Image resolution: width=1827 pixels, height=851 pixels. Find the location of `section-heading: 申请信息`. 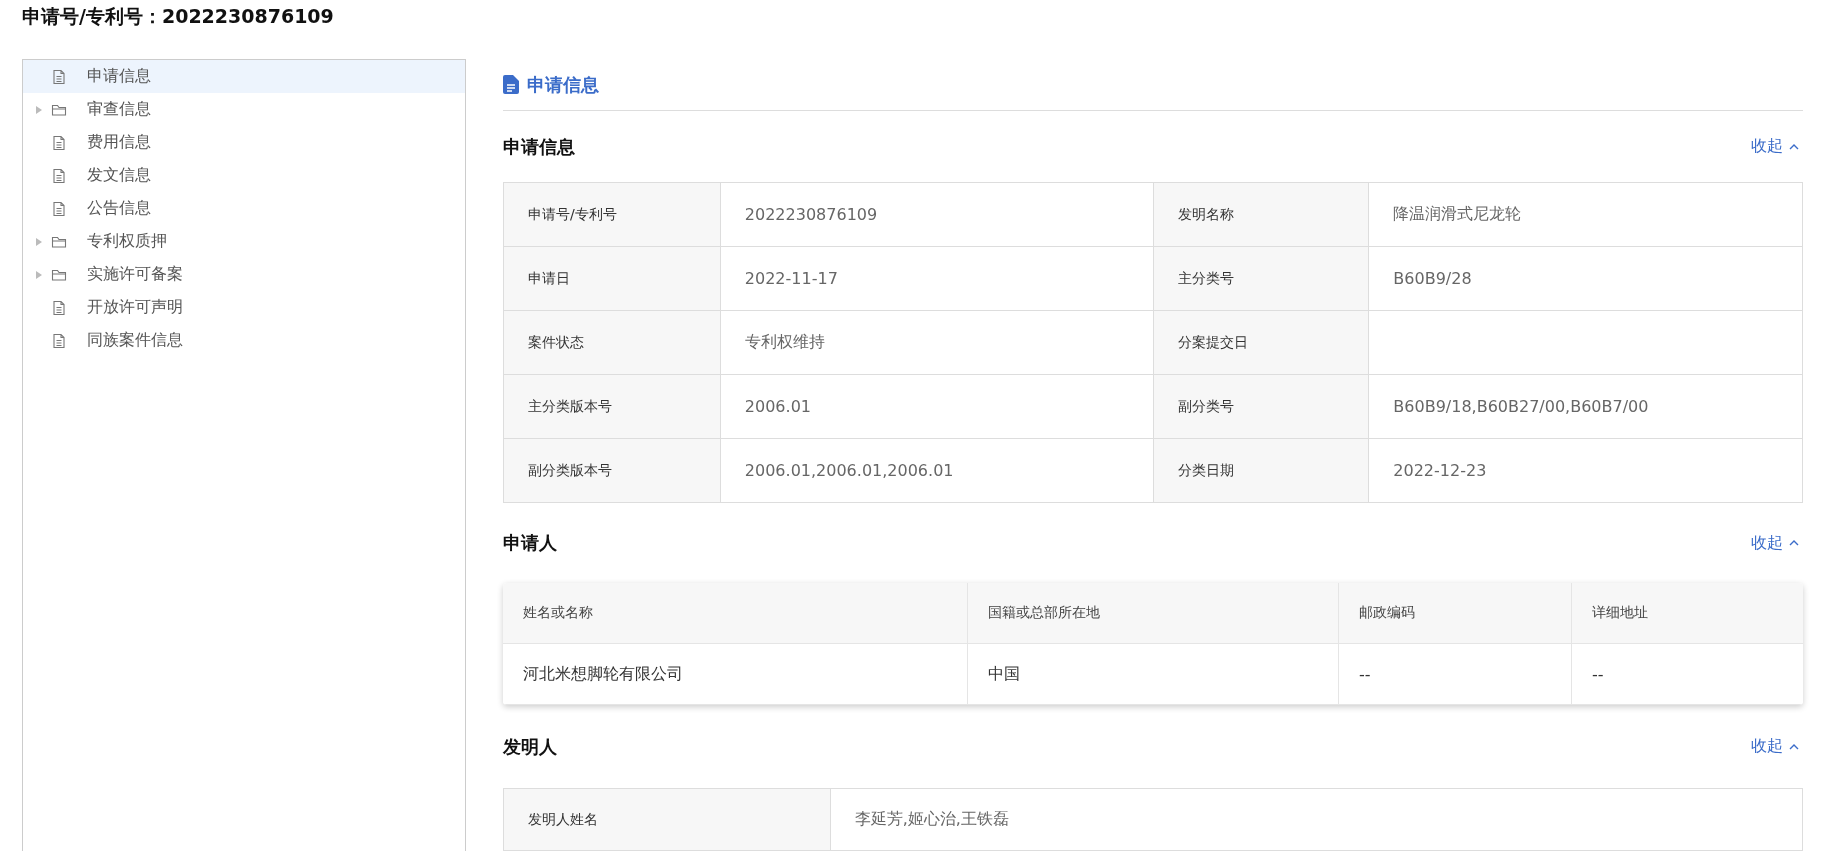

section-heading: 申请信息 is located at coordinates (563, 84).